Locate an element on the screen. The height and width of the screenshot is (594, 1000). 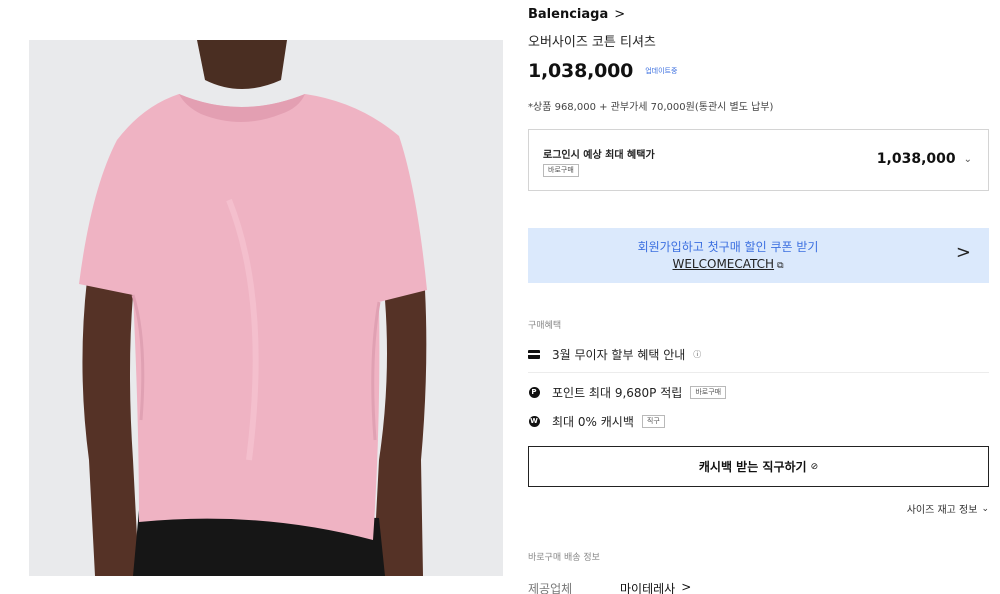
buy-button-label: 캐시백 받는 직구하기 is located at coordinates (752, 467).